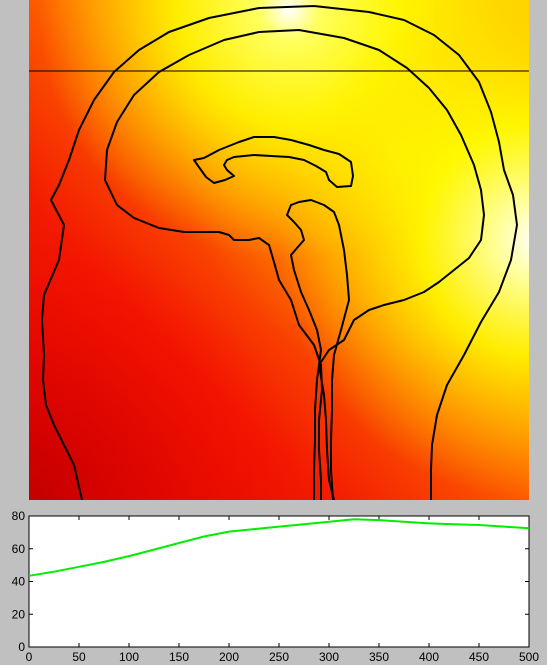 The image size is (547, 665). I want to click on y-tick-label: 20, so click(19, 614).